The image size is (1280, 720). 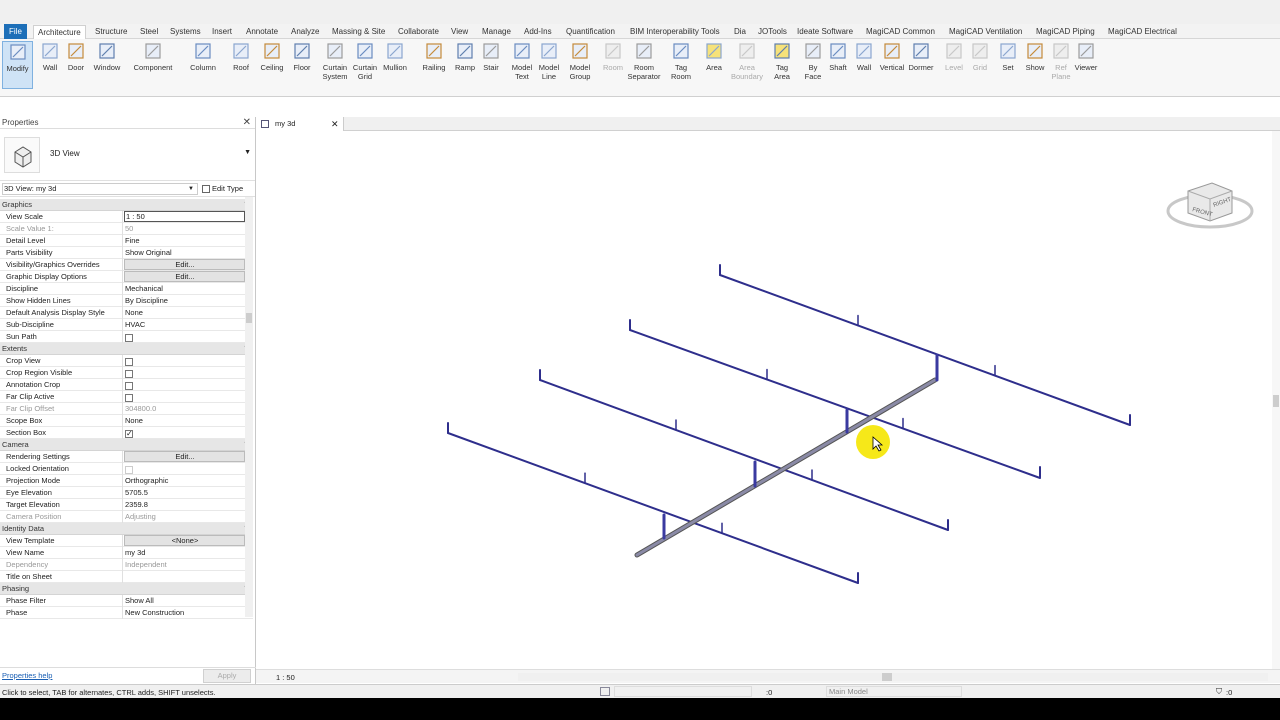 I want to click on show-button: Show, so click(x=1035, y=56).